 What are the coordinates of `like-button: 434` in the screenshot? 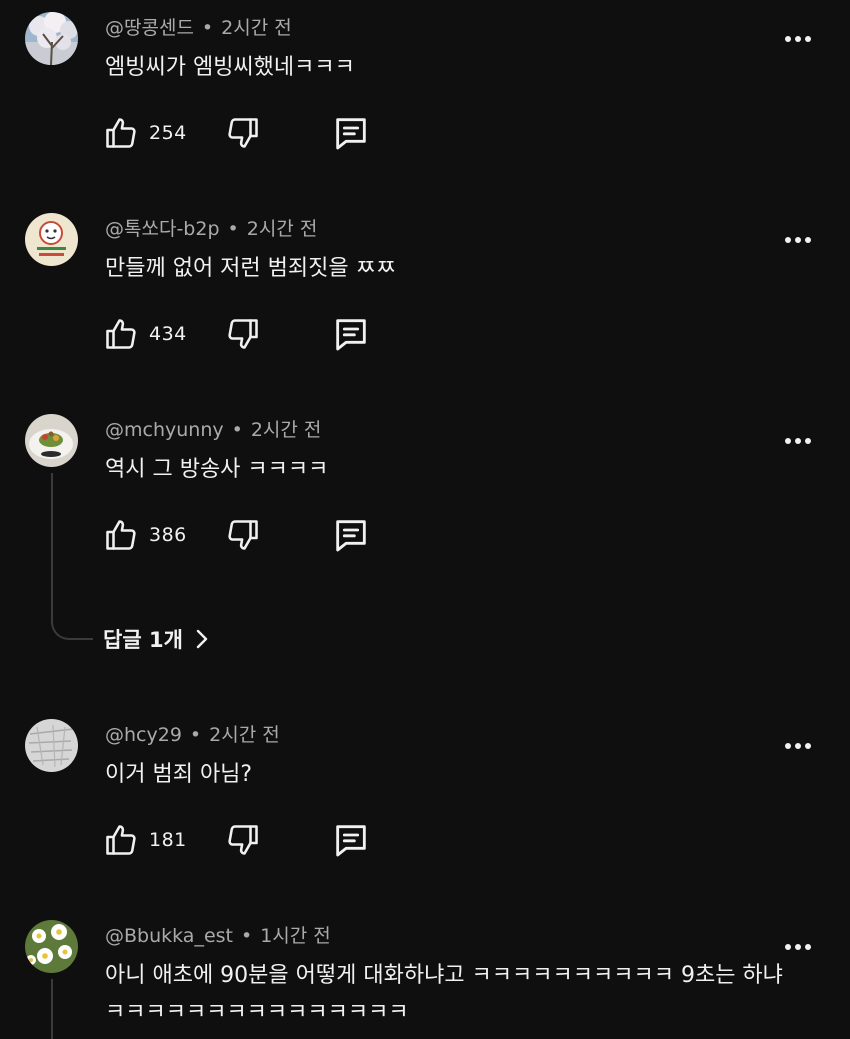 It's located at (145, 334).